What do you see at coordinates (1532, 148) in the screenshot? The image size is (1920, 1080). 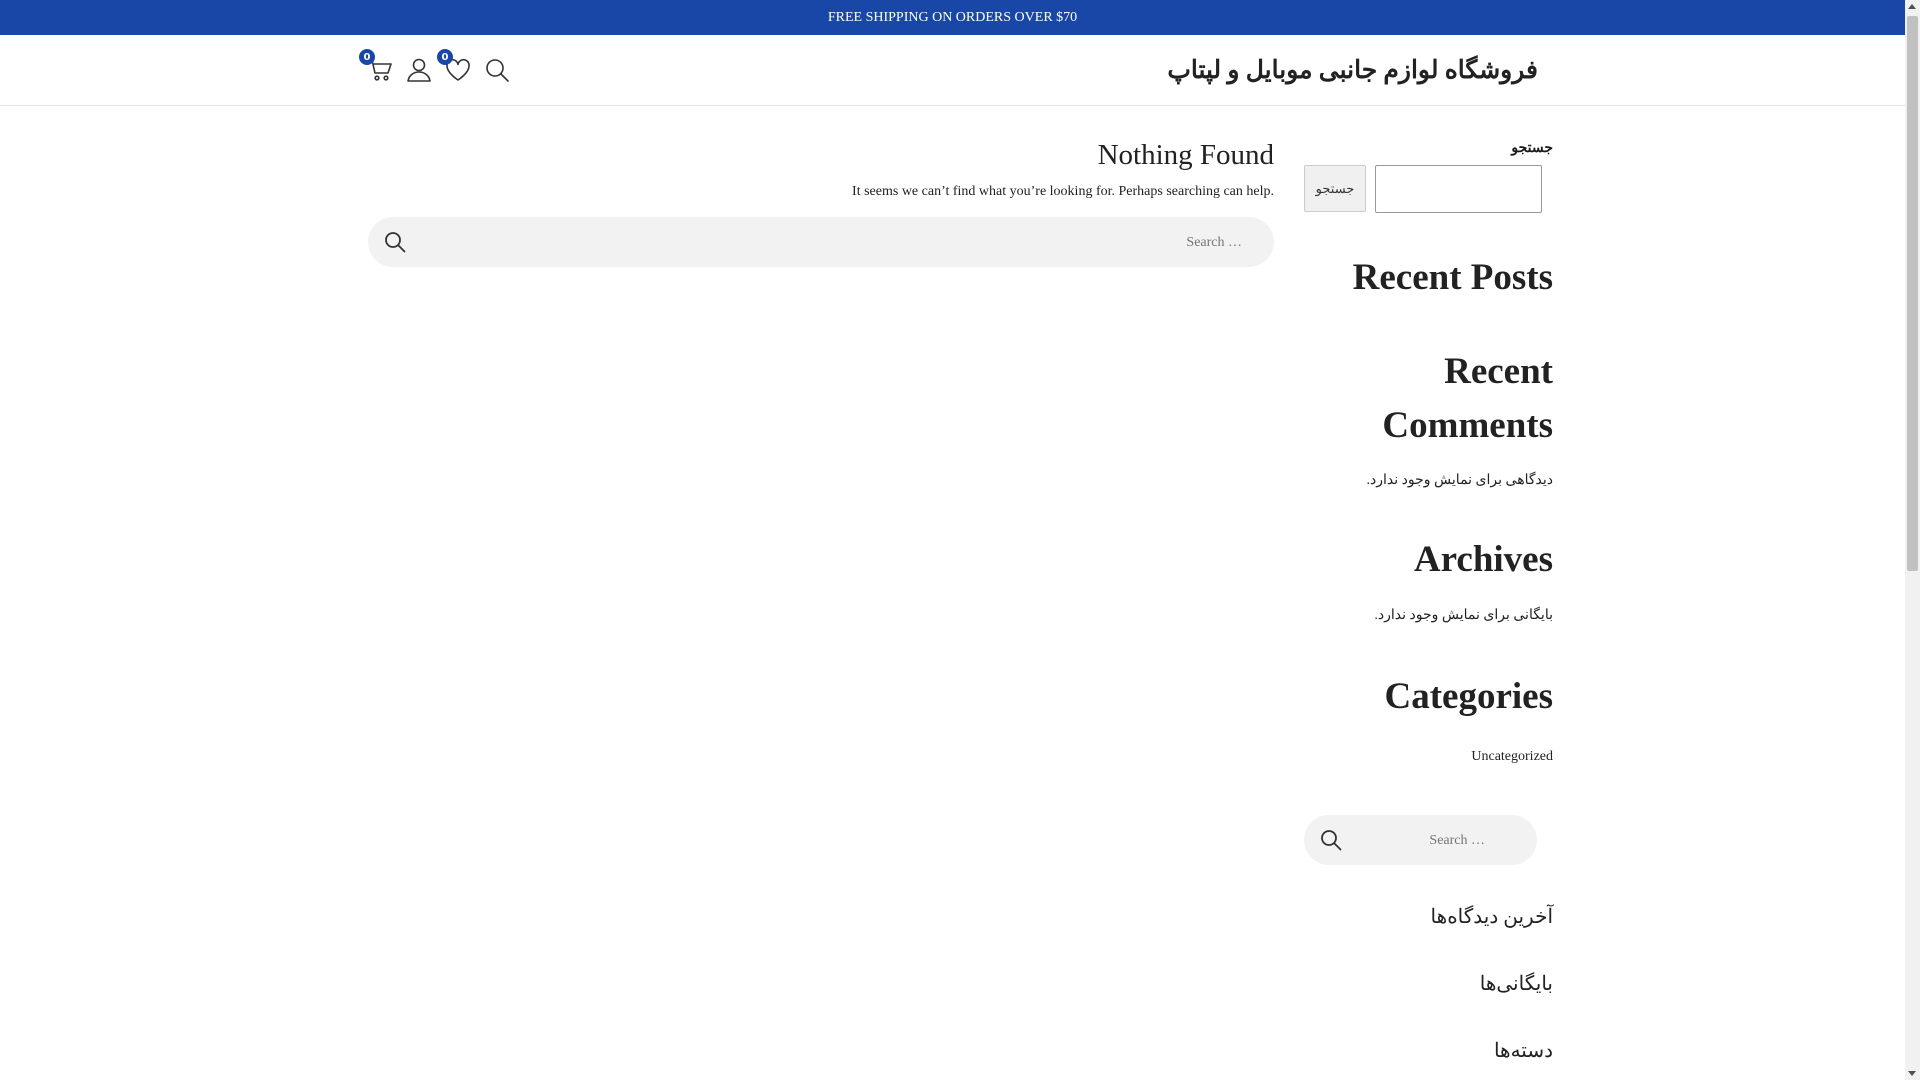 I see `sidebar-search-label: جستجو` at bounding box center [1532, 148].